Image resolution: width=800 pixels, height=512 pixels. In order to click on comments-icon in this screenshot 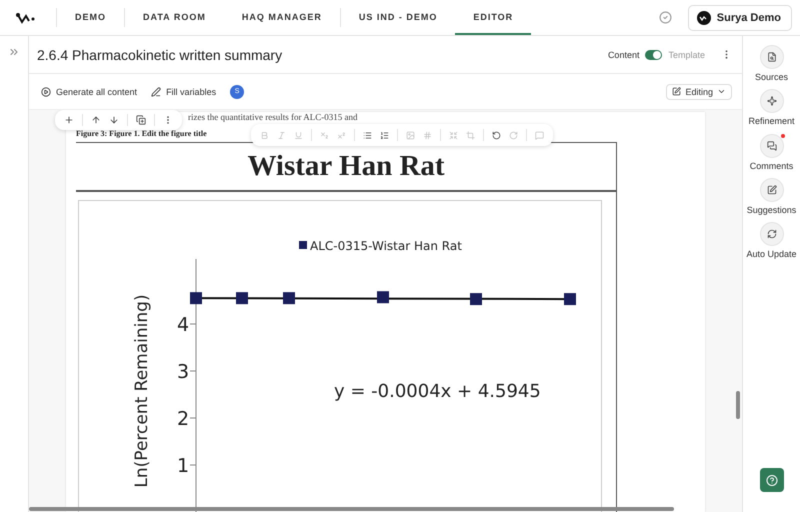, I will do `click(771, 145)`.